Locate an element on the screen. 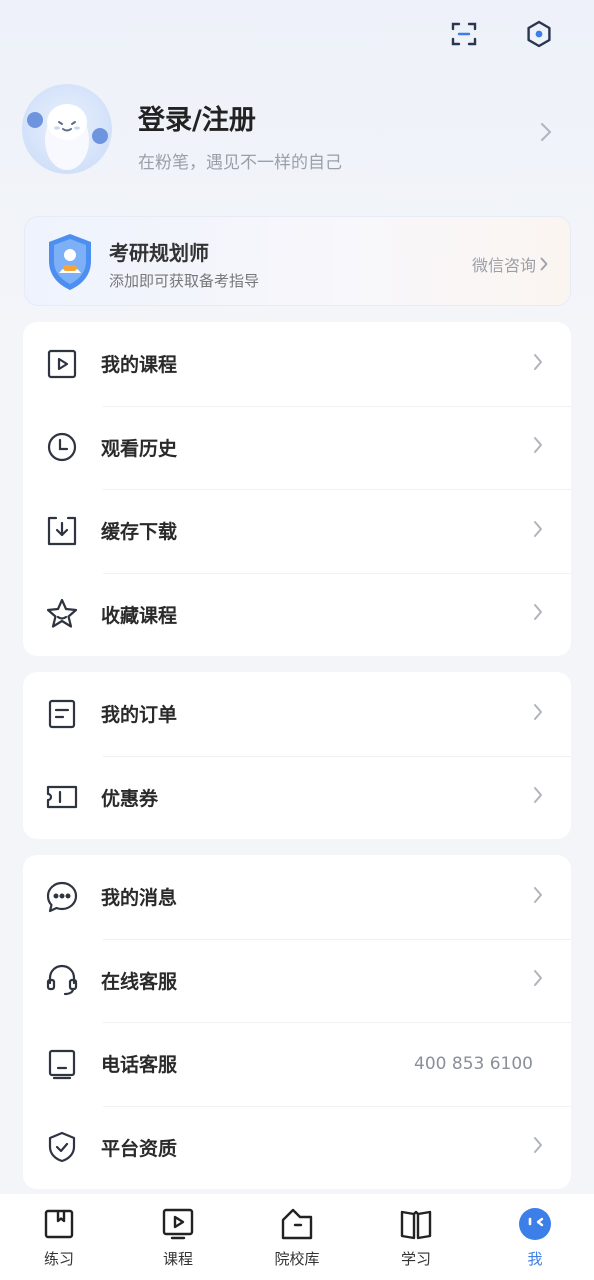 This screenshot has width=594, height=1280. login-profile-row: 登录/注册 在粉笔，遇见不一样的自己 is located at coordinates (296, 130).